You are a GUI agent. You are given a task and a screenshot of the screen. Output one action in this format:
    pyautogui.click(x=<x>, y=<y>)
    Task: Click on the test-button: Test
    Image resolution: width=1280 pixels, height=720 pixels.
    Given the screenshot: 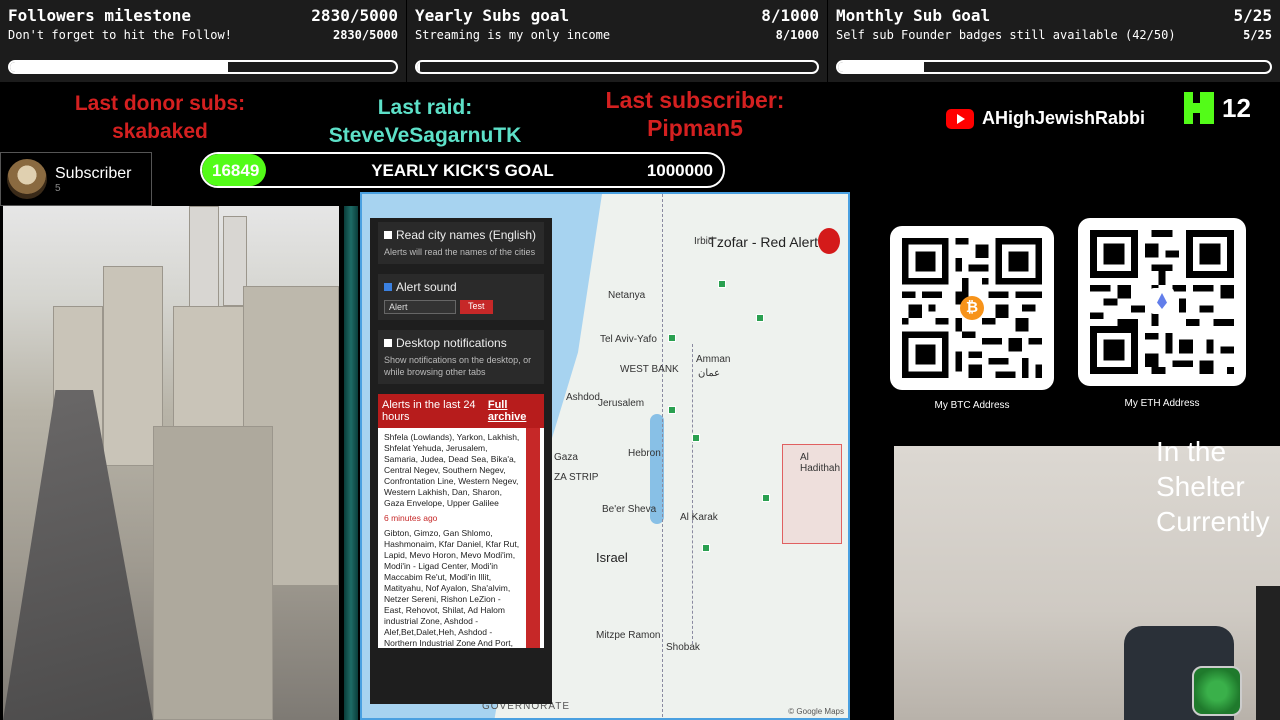 What is the action you would take?
    pyautogui.click(x=476, y=307)
    